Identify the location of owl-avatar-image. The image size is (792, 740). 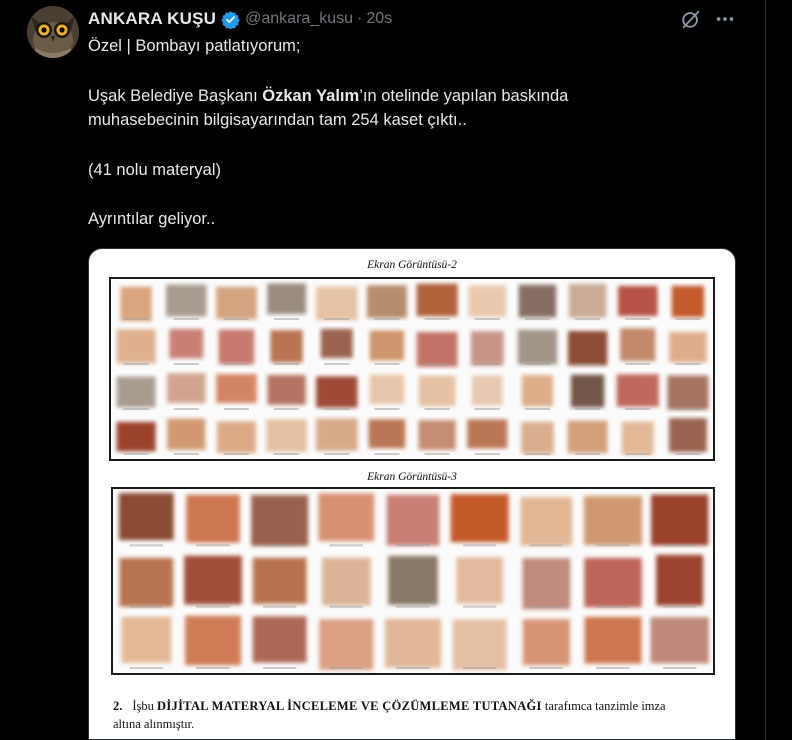
(53, 32).